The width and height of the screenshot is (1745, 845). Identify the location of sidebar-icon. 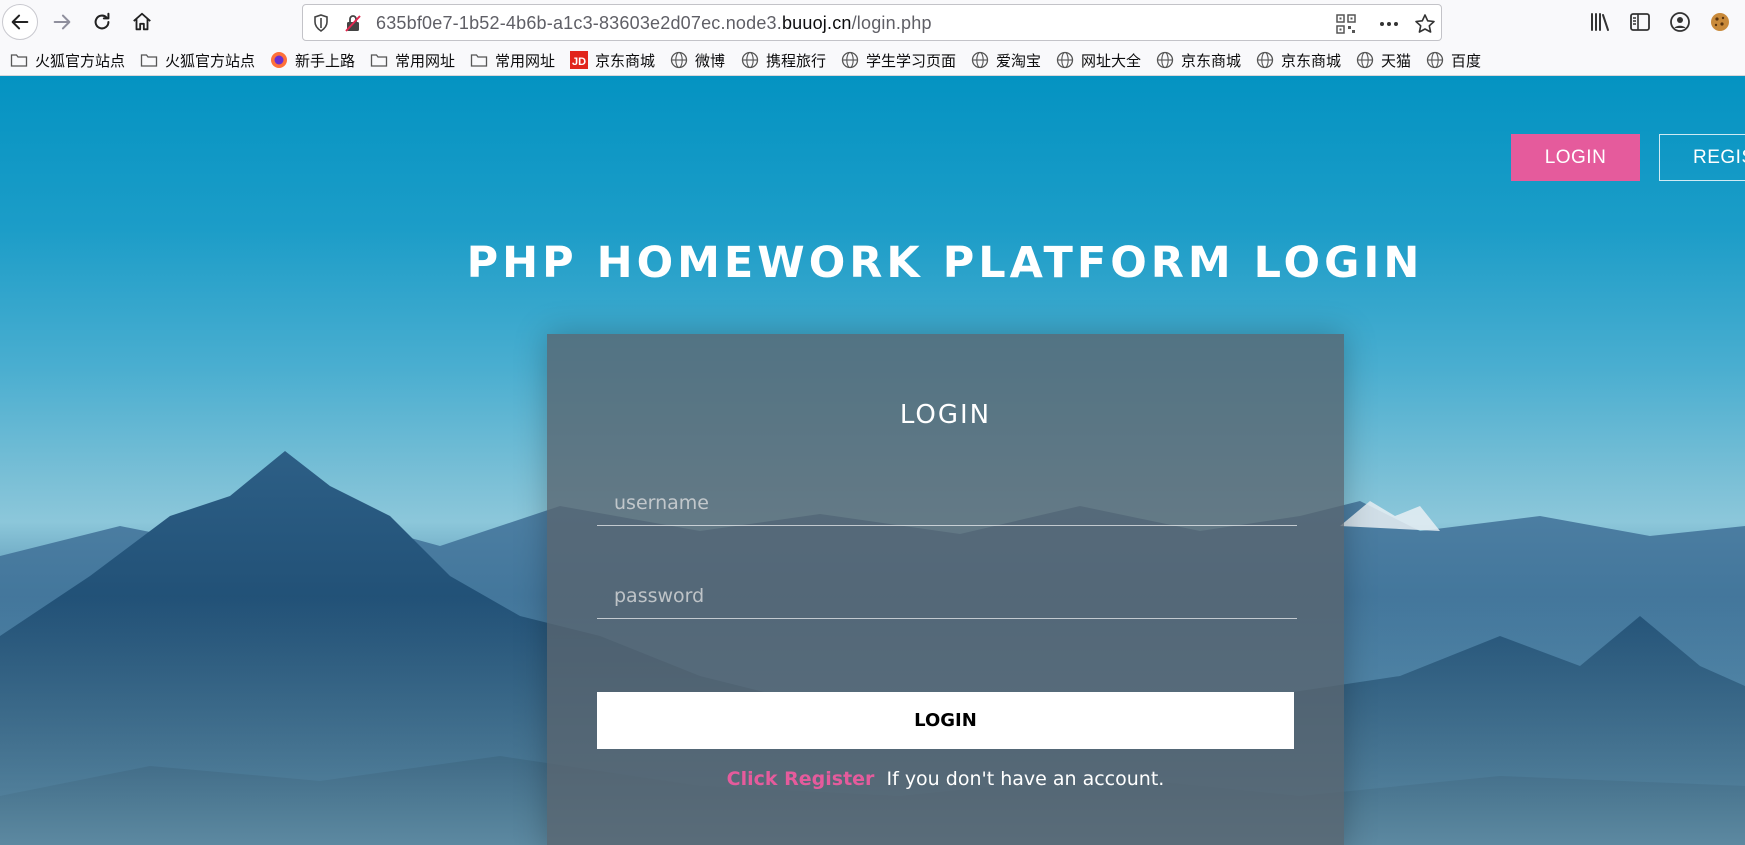
(1640, 22).